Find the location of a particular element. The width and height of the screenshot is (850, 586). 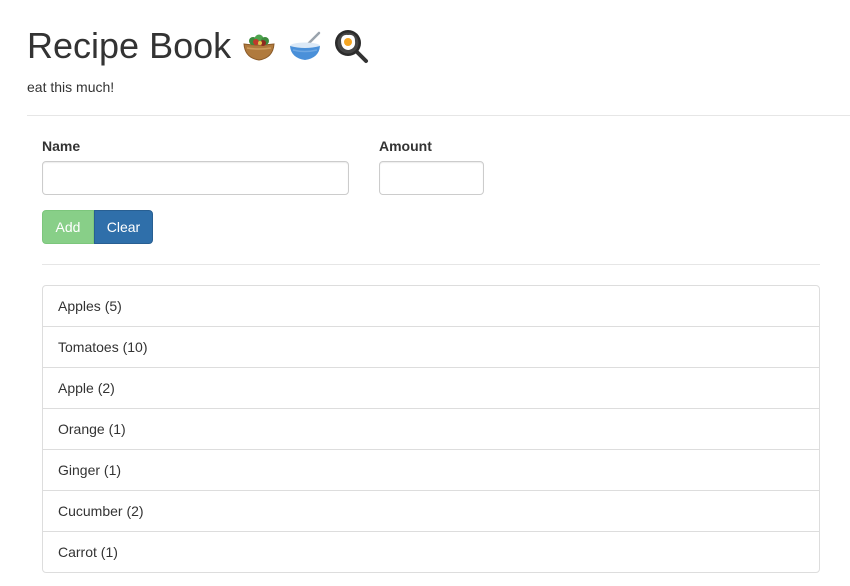

page-title: Recipe Book is located at coordinates (198, 46).